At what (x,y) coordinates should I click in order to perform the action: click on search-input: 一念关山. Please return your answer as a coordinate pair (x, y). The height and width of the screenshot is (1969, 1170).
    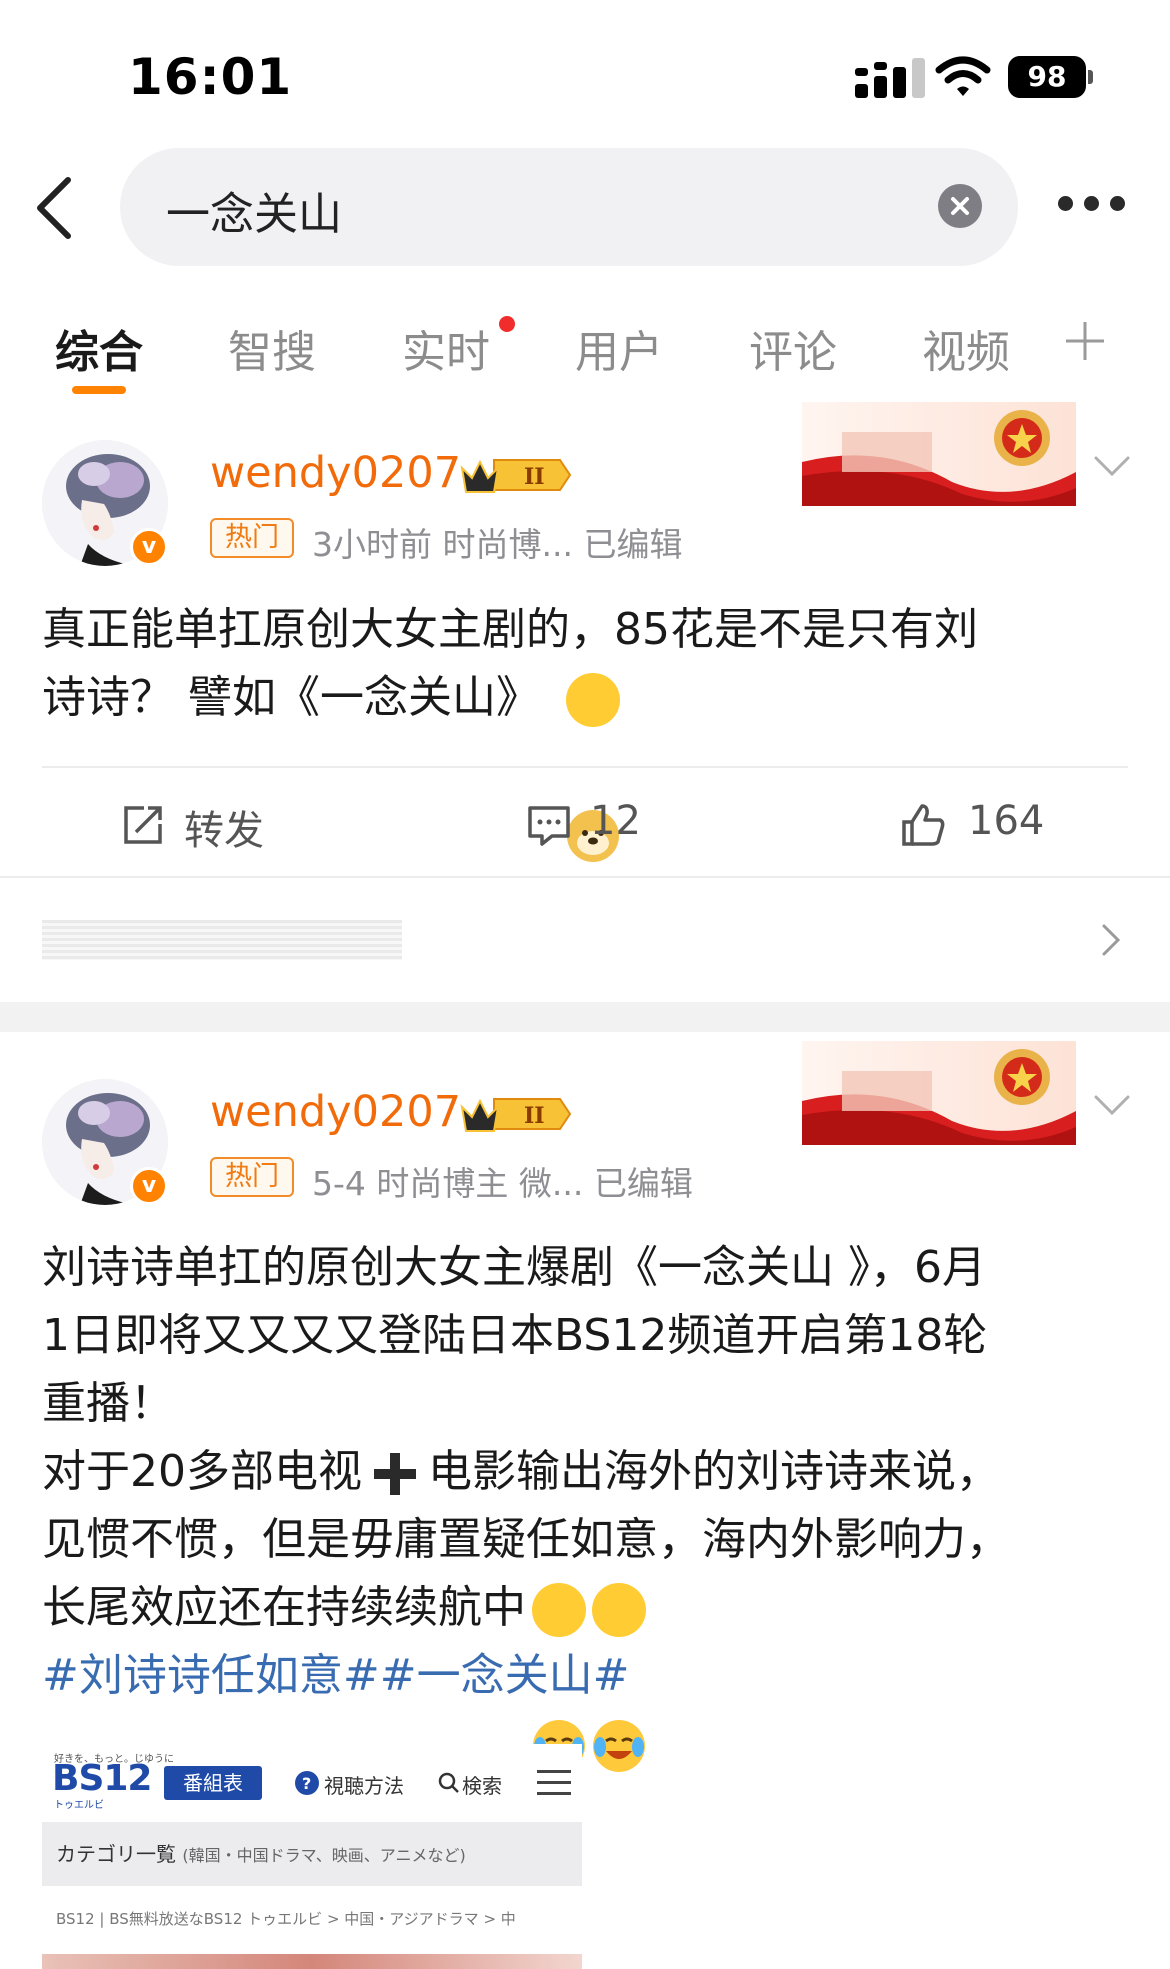
    Looking at the image, I should click on (569, 207).